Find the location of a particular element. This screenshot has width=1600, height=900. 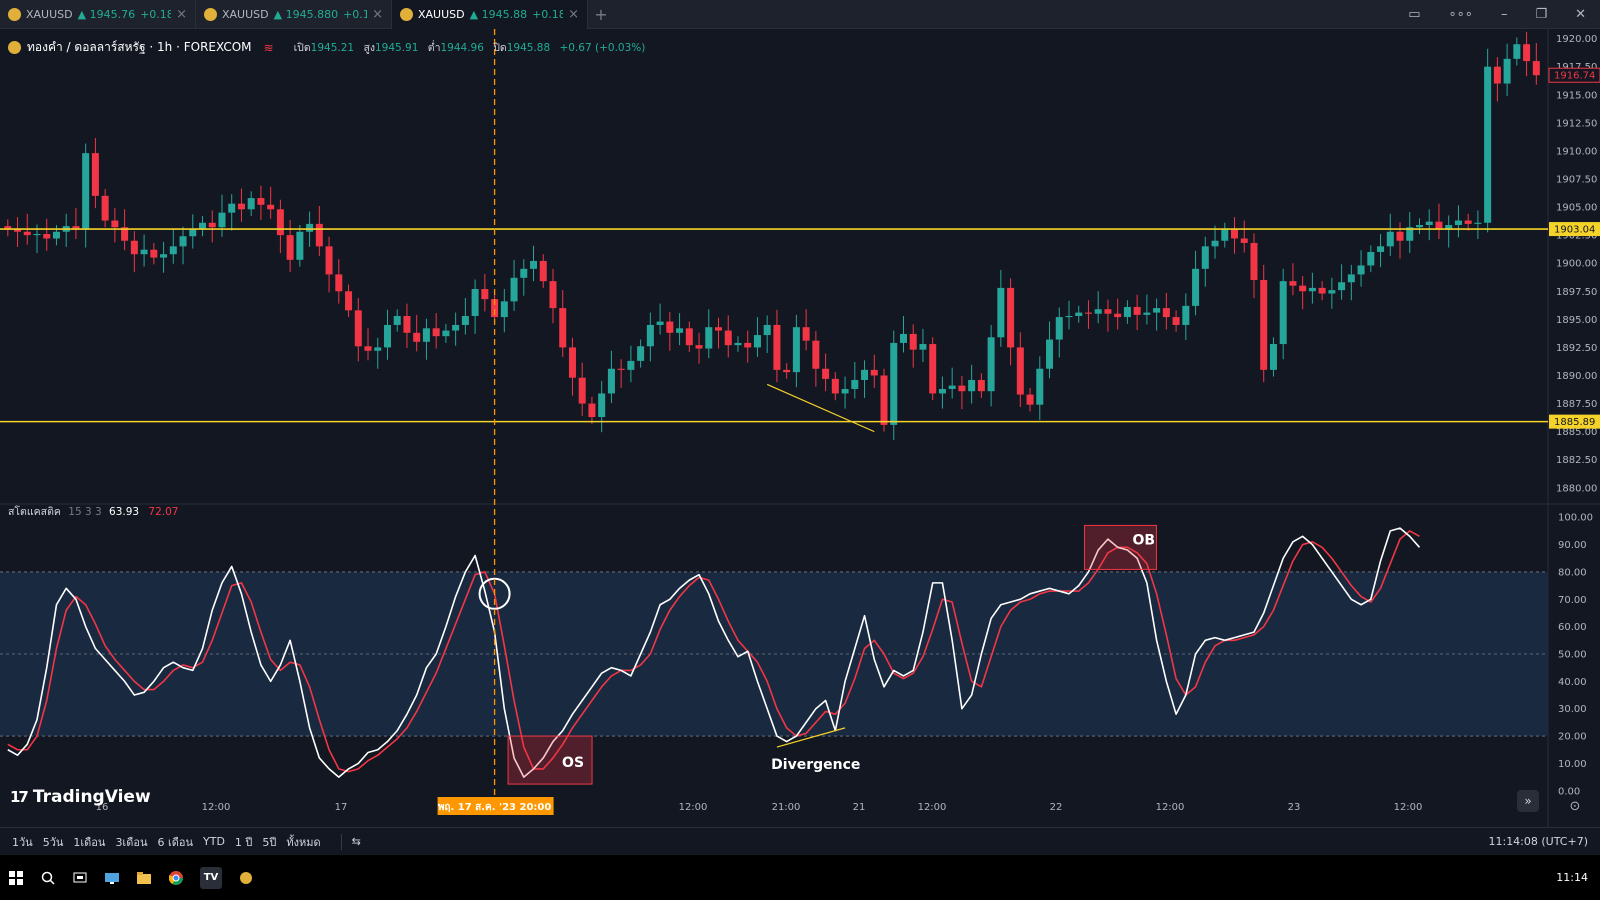

task-view-icon is located at coordinates (80, 878).